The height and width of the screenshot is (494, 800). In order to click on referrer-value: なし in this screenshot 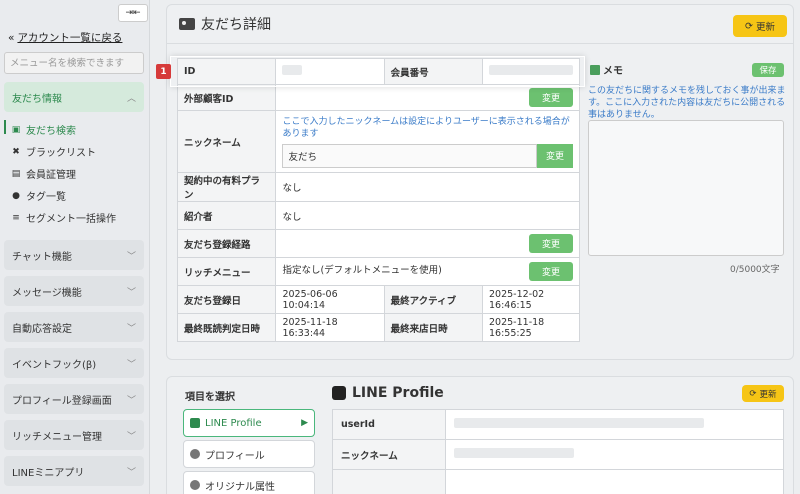, I will do `click(427, 215)`.